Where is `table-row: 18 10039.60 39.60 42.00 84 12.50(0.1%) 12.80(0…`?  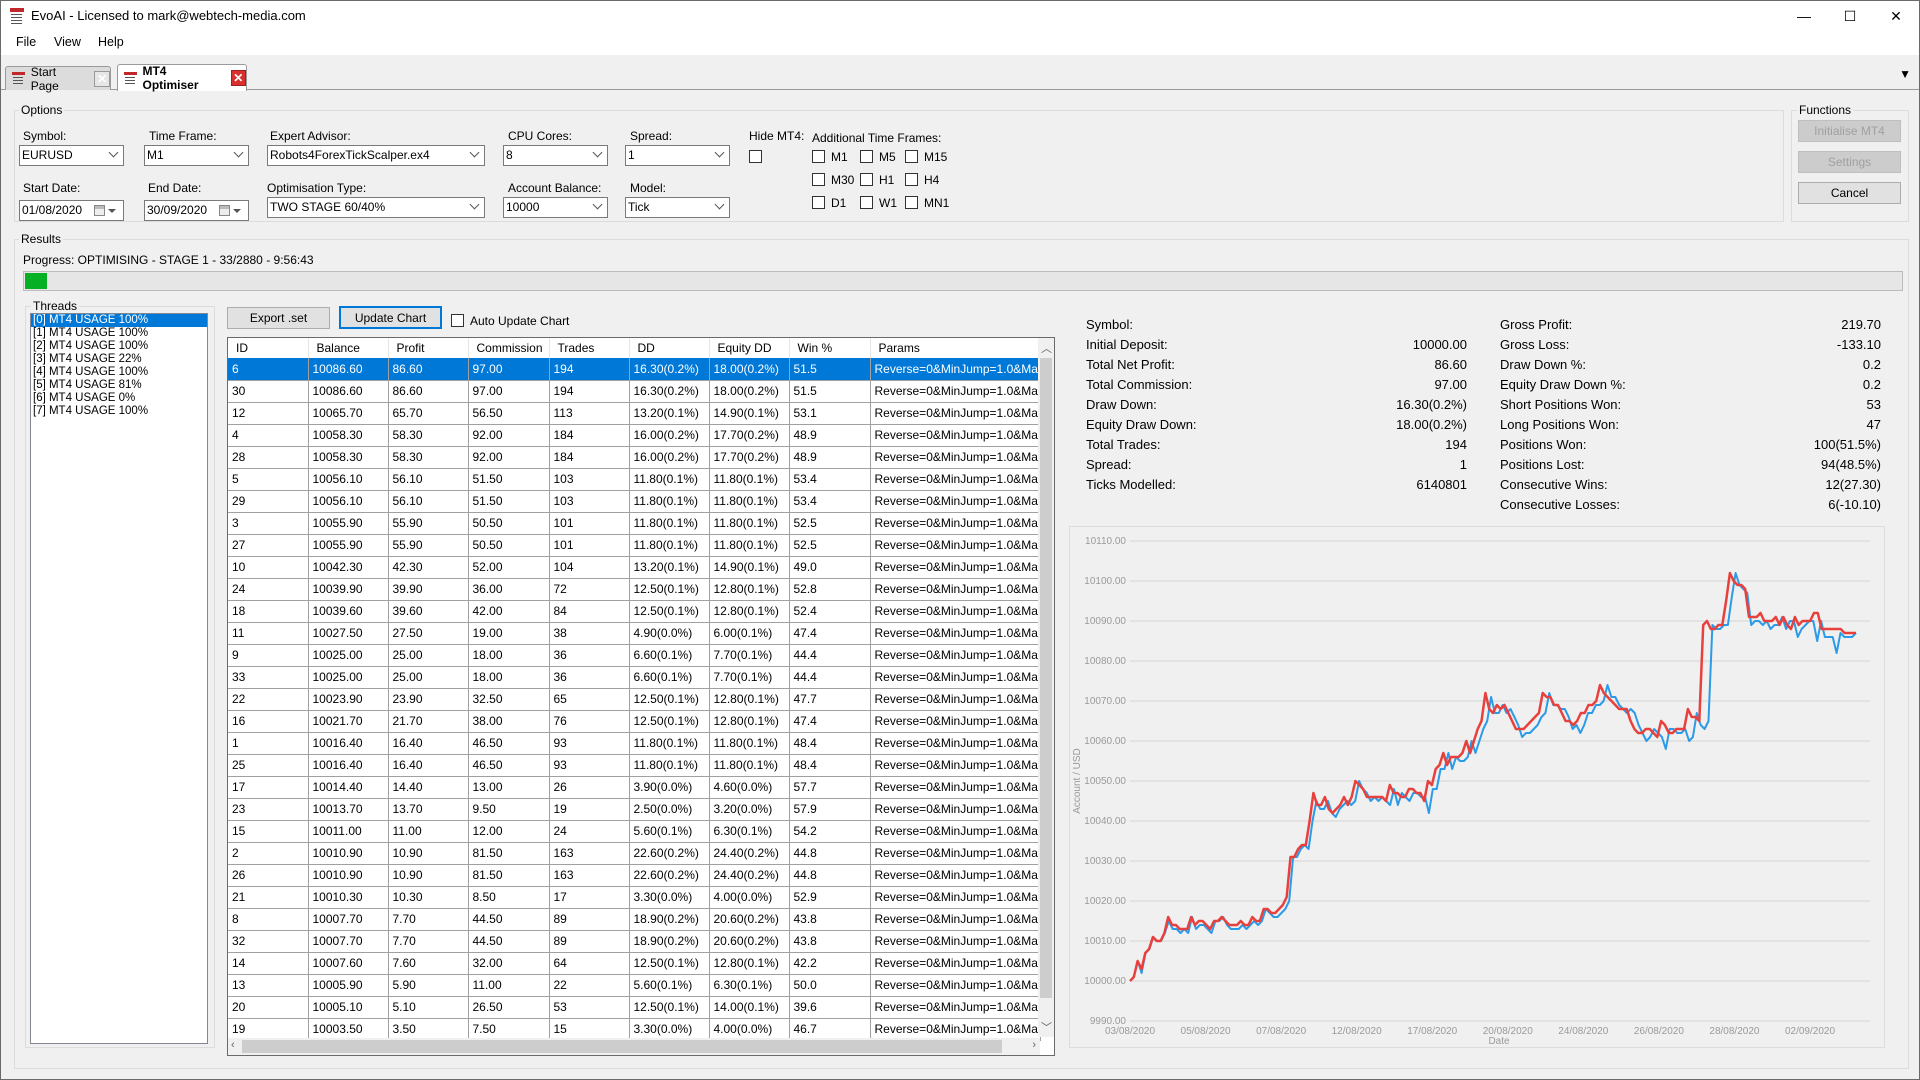
table-row: 18 10039.60 39.60 42.00 84 12.50(0.1%) 12.80(0… is located at coordinates (634, 611).